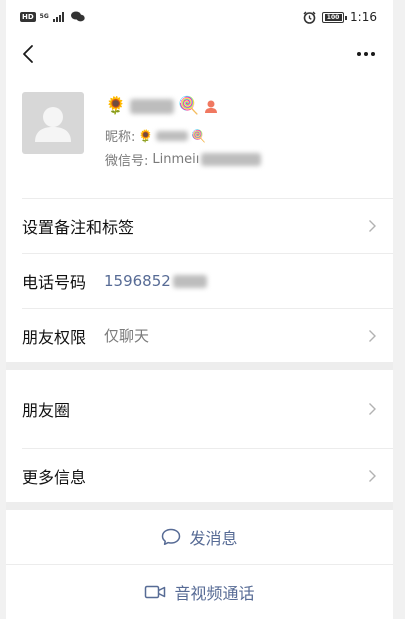 This screenshot has height=619, width=405. I want to click on moments-label: 朋友圈, so click(46, 410).